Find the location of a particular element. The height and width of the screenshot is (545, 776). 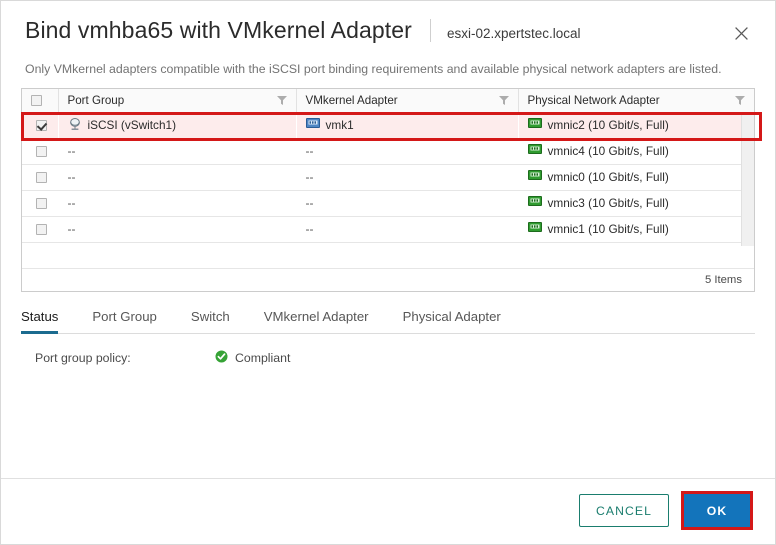

cell-physical-adapter-text: vmnic4 (10 Gbit/s, Full) is located at coordinates (608, 151).